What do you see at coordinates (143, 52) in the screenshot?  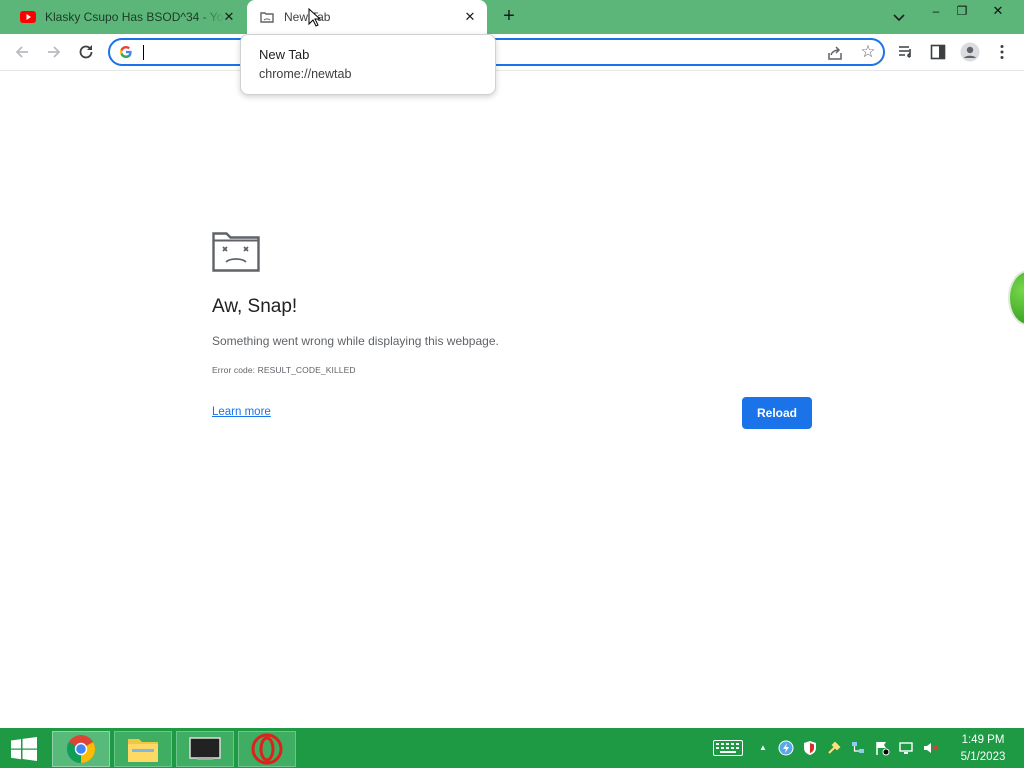 I see `text-caret` at bounding box center [143, 52].